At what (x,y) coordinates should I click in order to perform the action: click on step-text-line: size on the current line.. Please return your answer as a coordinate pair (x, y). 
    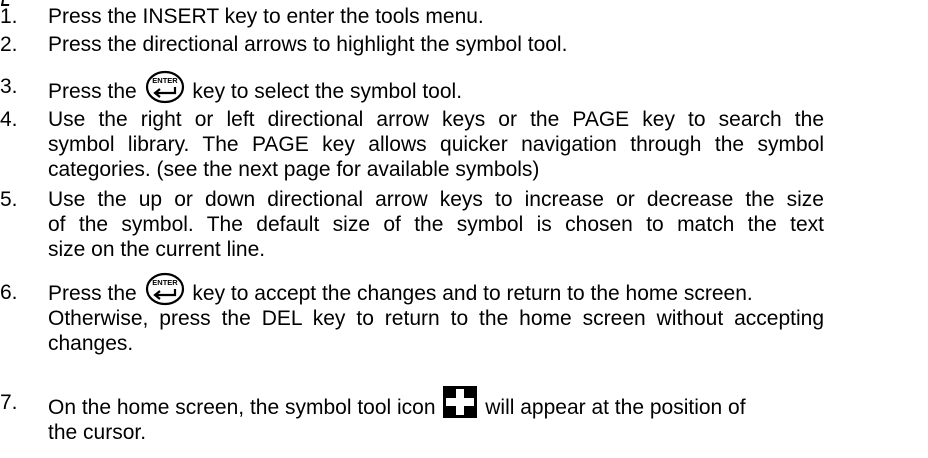
    Looking at the image, I should click on (157, 249).